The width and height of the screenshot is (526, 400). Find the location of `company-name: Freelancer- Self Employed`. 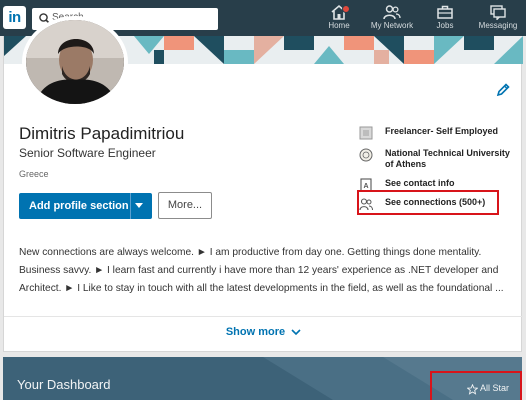

company-name: Freelancer- Self Employed is located at coordinates (442, 131).